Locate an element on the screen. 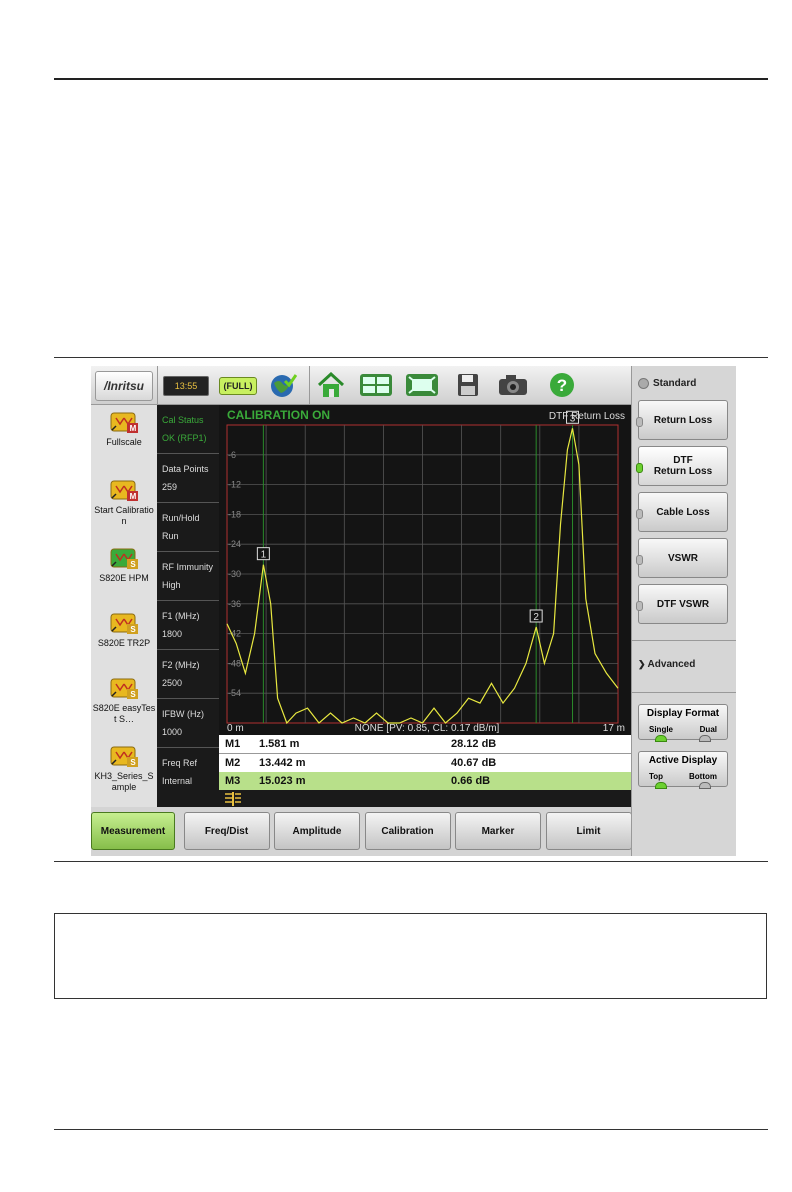 This screenshot has width=792, height=1192. save-icon is located at coordinates (468, 385).